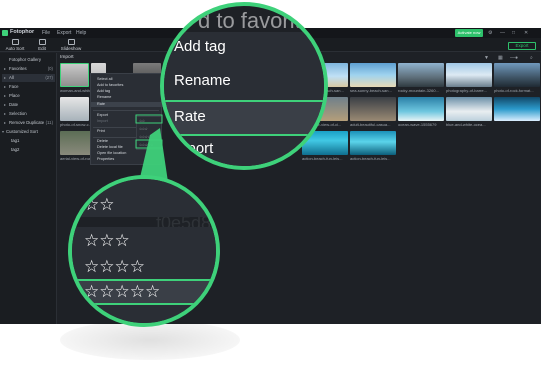  Describe the element at coordinates (28, 96) in the screenshot. I see `sidebar-item-place: ▸ Place` at that location.